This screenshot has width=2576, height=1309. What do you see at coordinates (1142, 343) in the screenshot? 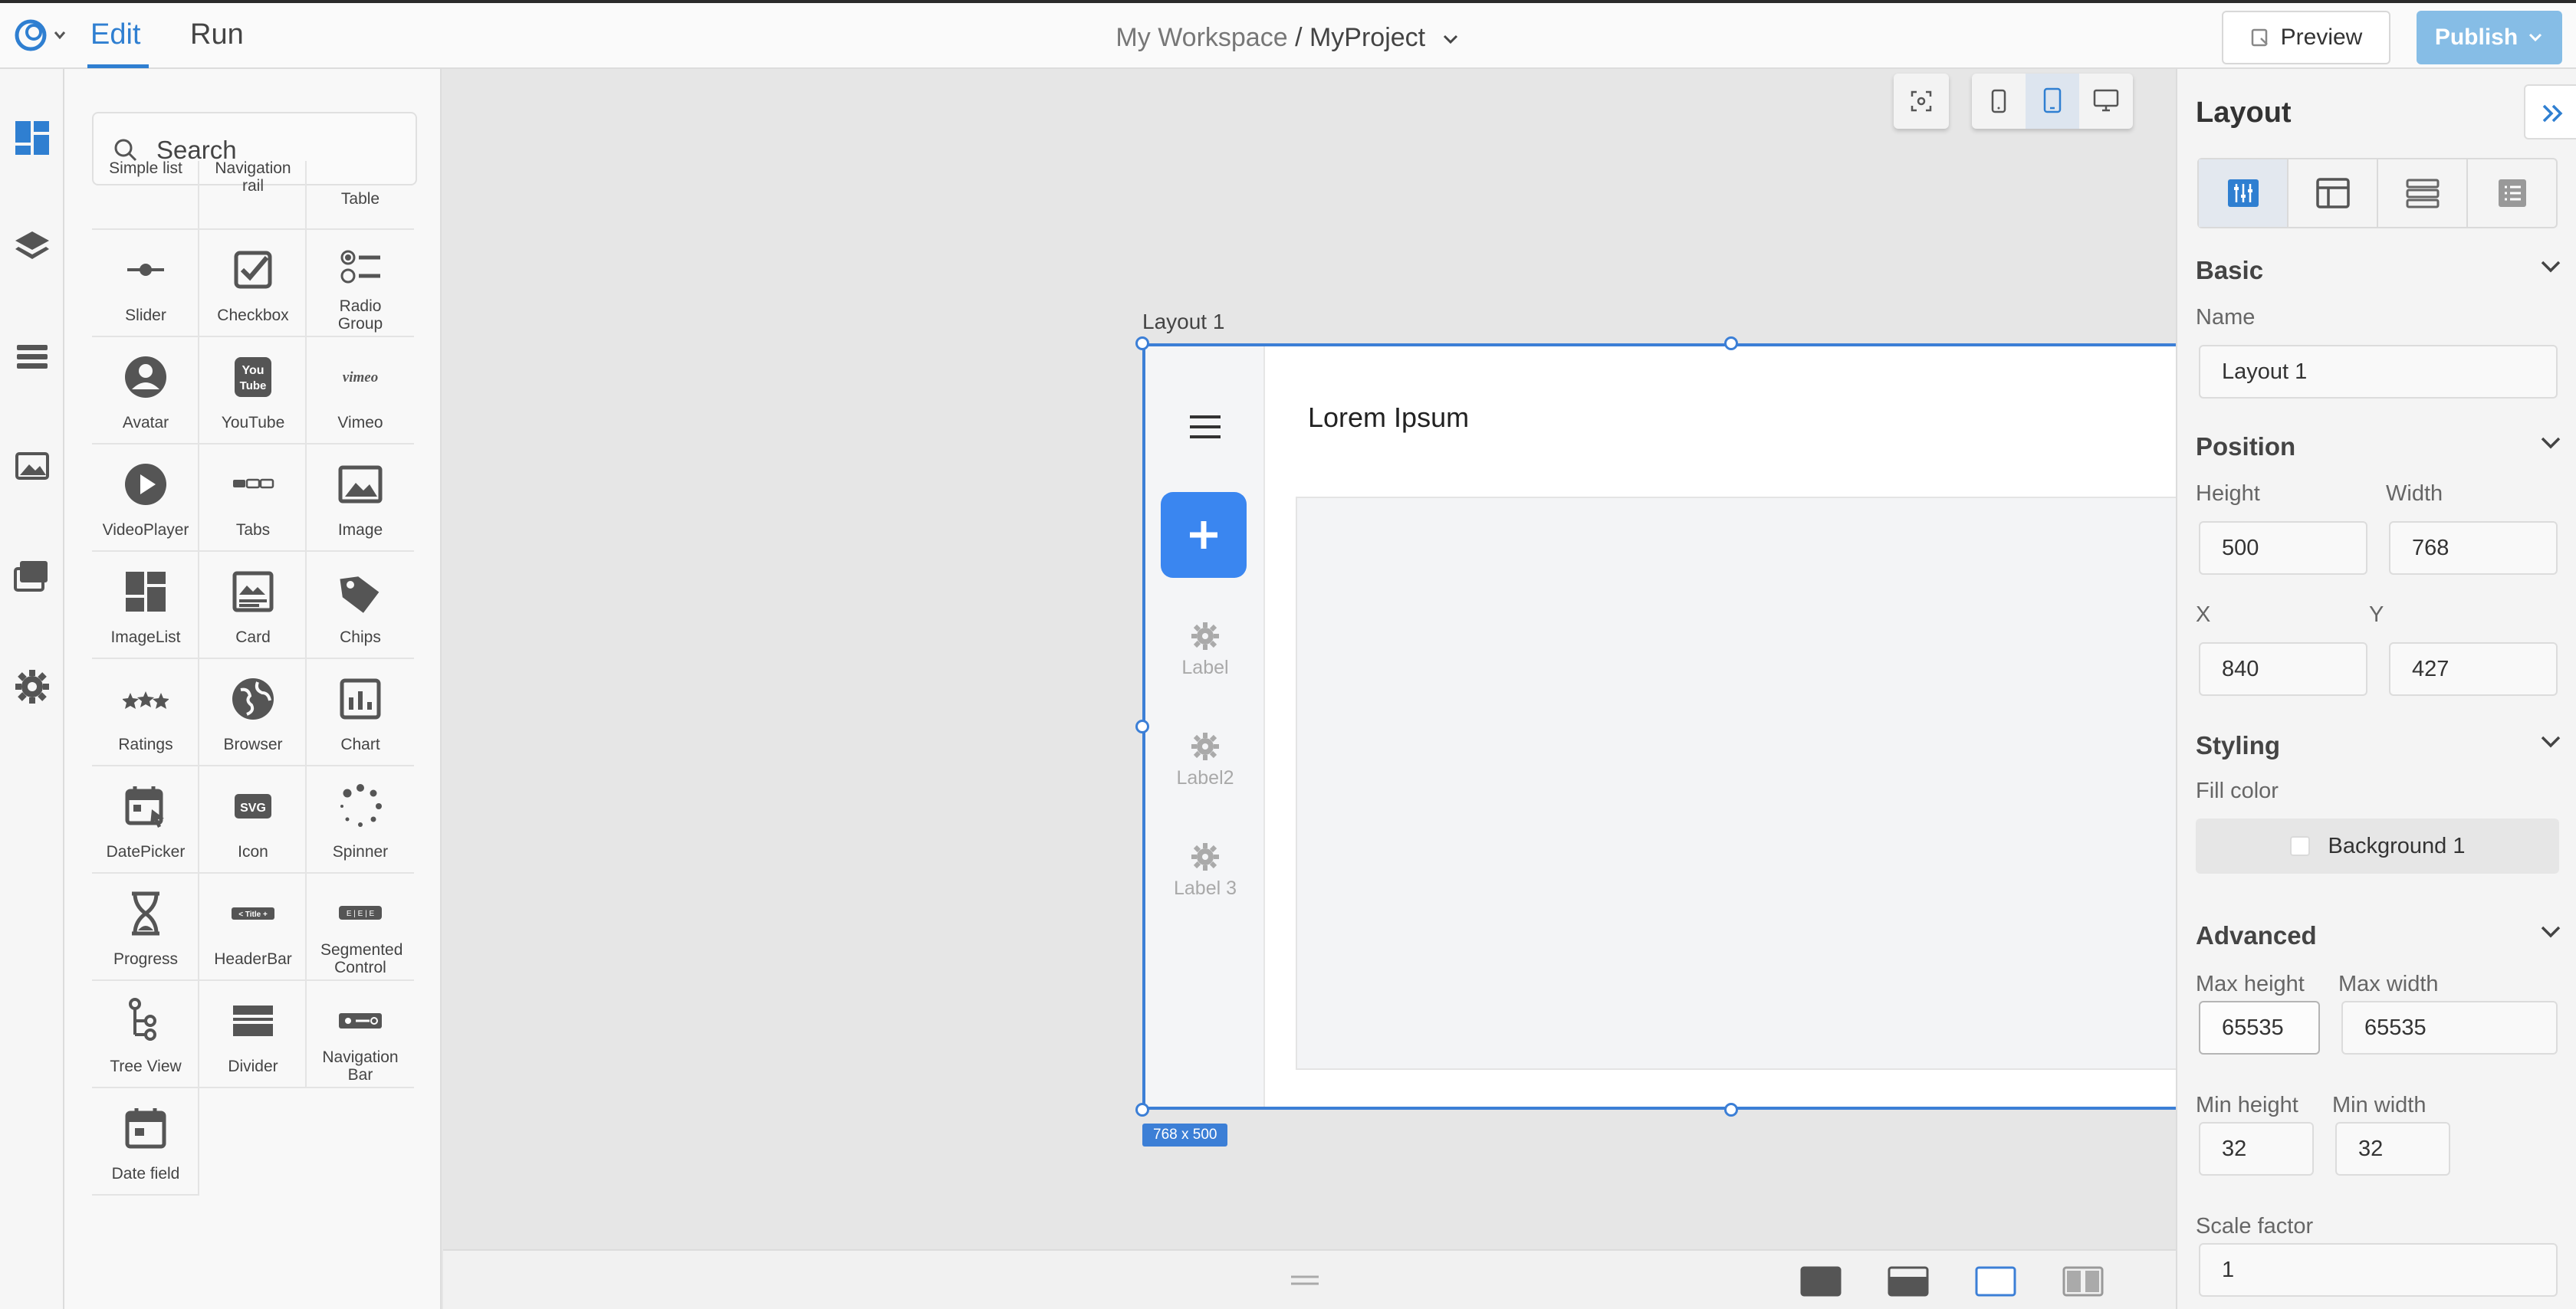
I see `resize-handle-nw` at bounding box center [1142, 343].